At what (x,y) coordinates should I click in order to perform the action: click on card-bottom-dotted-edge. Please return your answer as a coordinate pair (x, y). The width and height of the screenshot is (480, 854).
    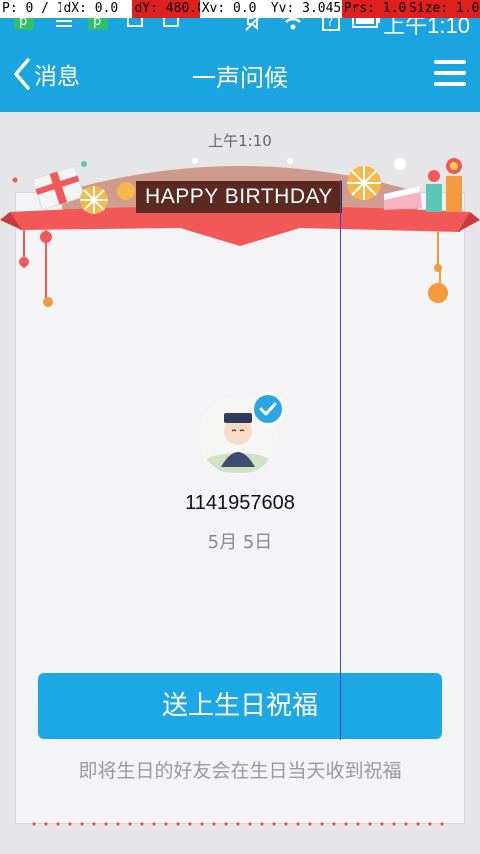
    Looking at the image, I should click on (240, 824).